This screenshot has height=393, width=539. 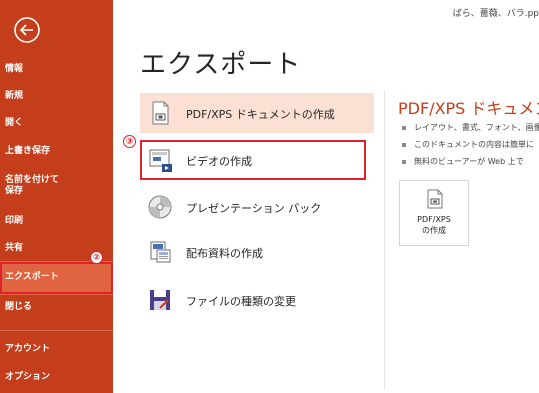 I want to click on description-bullet: レイアウト、書式、フォント、画像, so click(x=470, y=127).